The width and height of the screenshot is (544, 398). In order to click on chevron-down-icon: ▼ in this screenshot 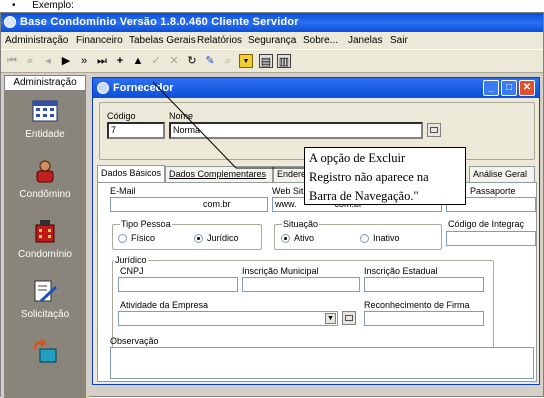, I will do `click(330, 318)`.